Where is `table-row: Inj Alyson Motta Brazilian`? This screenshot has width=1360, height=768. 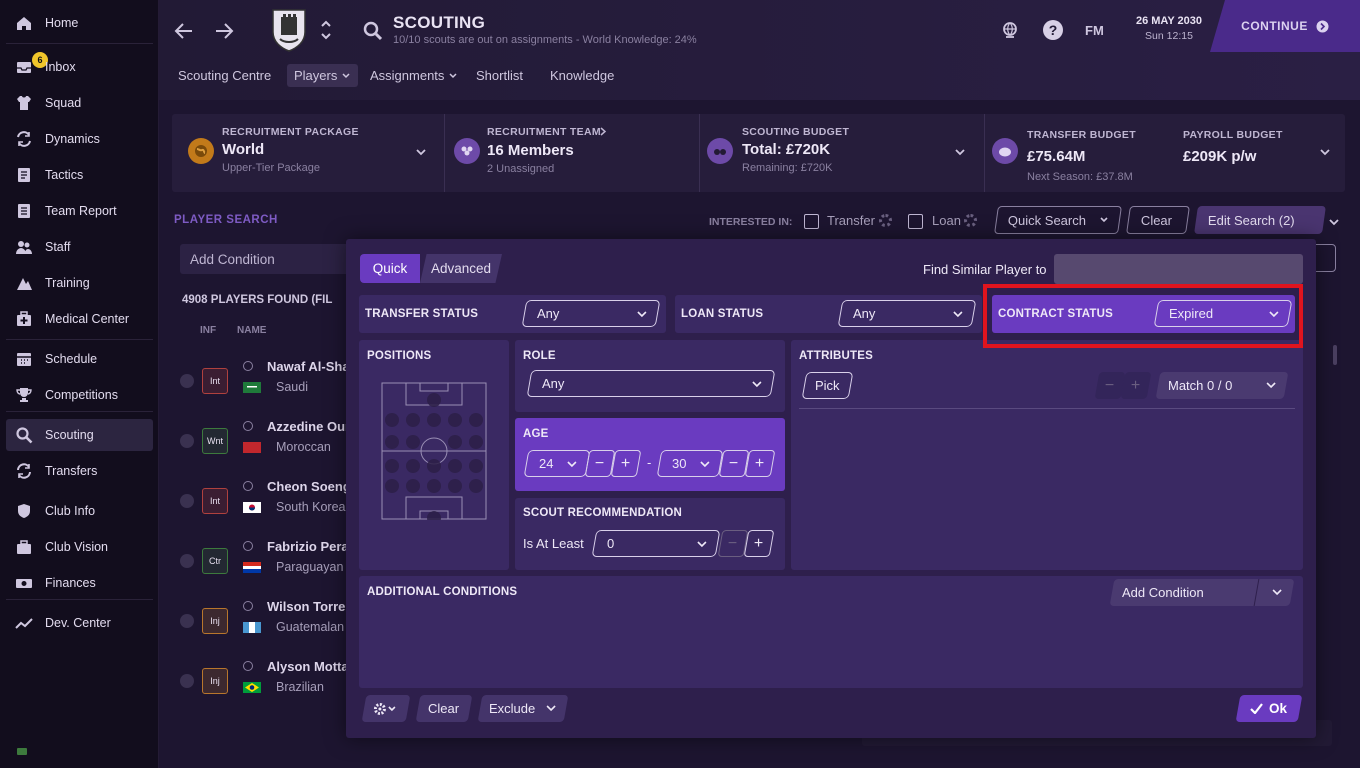 table-row: Inj Alyson Motta Brazilian is located at coordinates (267, 684).